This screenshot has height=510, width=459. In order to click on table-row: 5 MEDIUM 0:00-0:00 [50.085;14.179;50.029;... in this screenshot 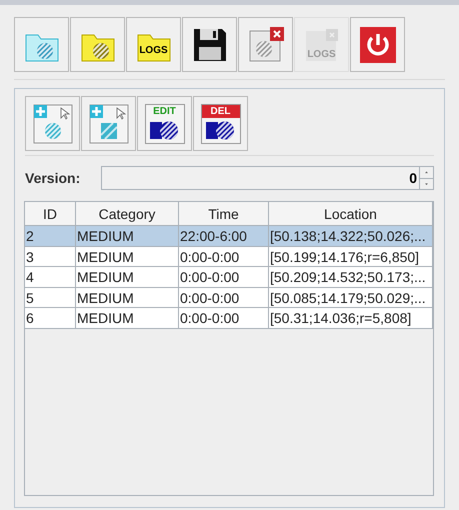, I will do `click(229, 298)`.